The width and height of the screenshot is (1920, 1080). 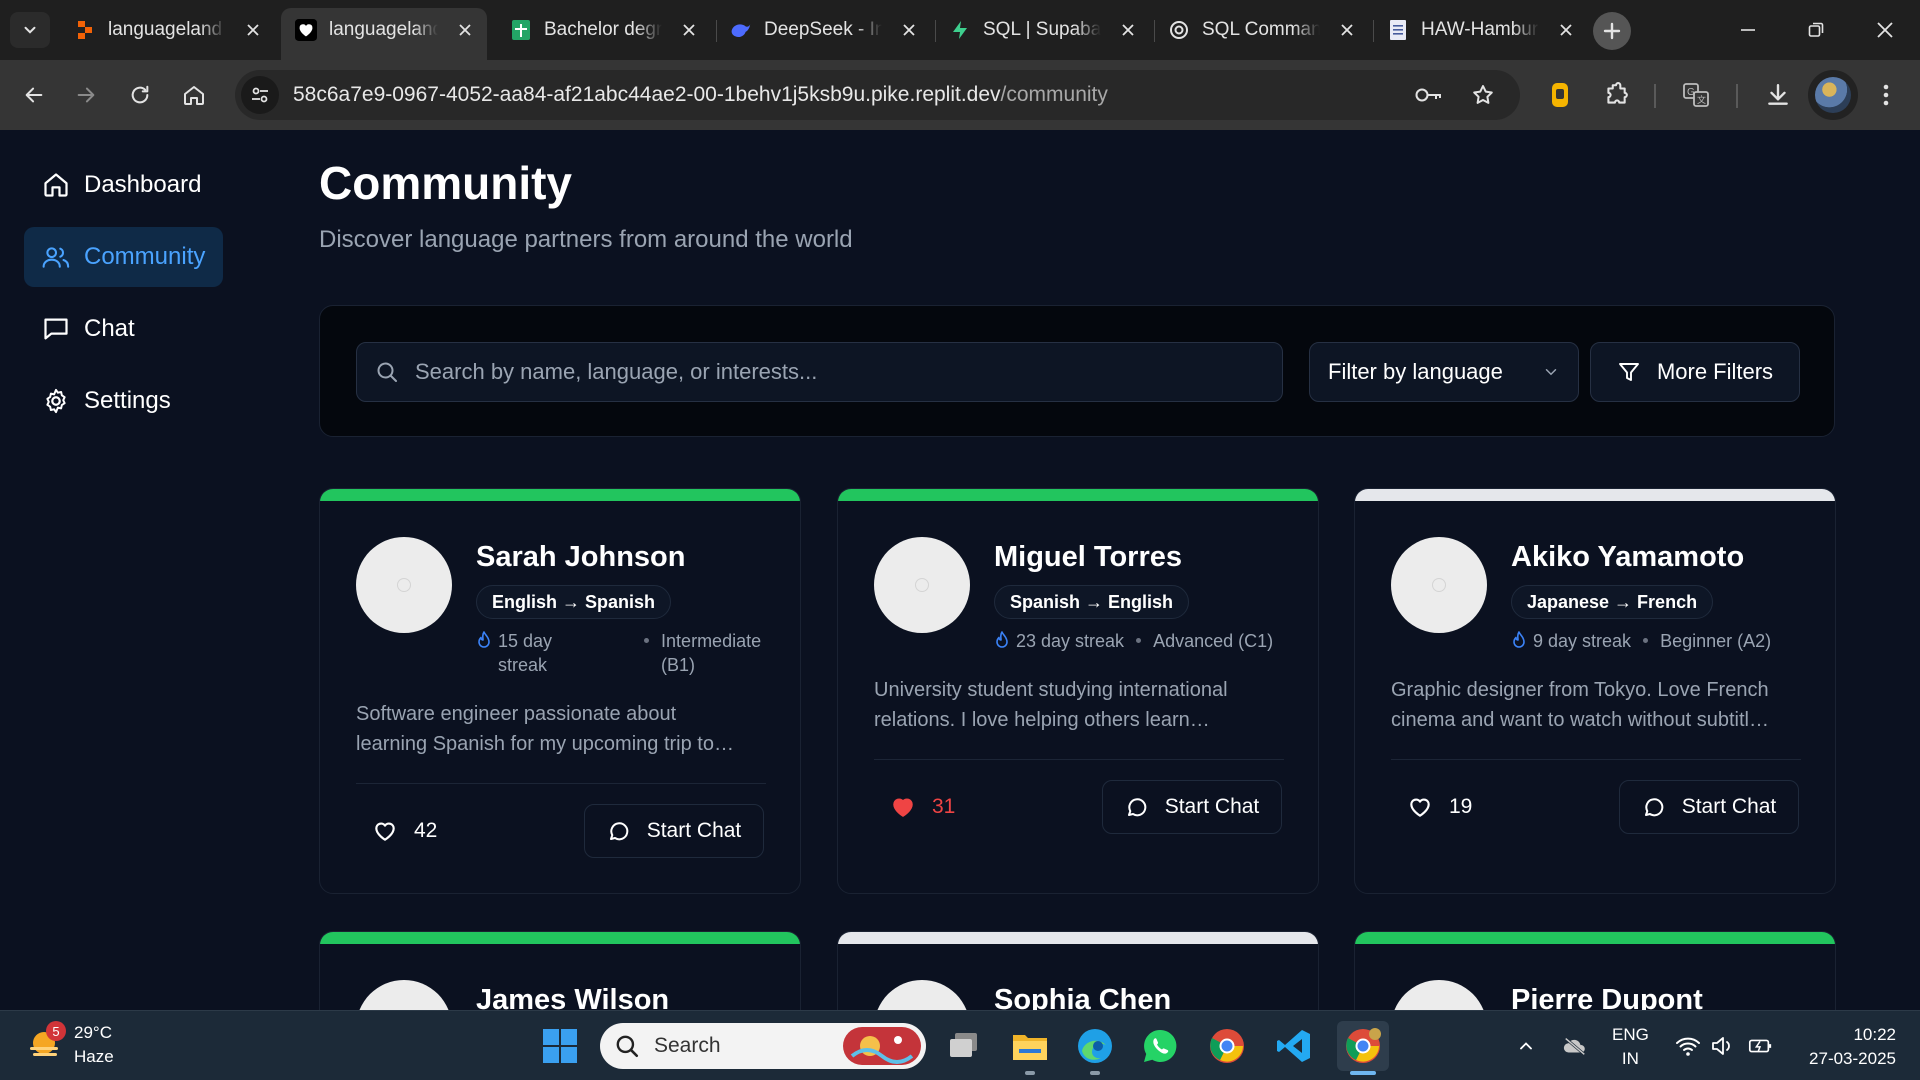 I want to click on search-box, so click(x=819, y=372).